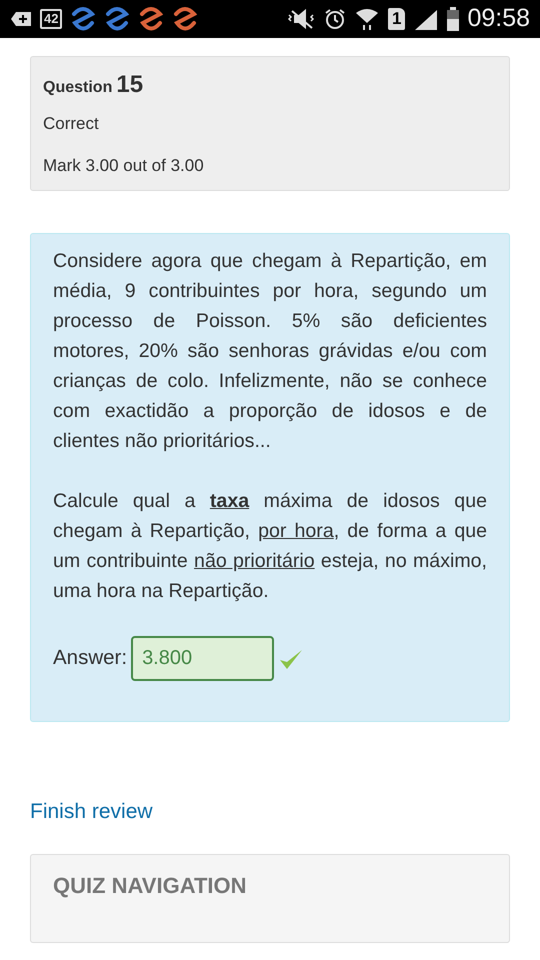 This screenshot has height=960, width=540. What do you see at coordinates (51, 19) in the screenshot?
I see `notification-count: 42` at bounding box center [51, 19].